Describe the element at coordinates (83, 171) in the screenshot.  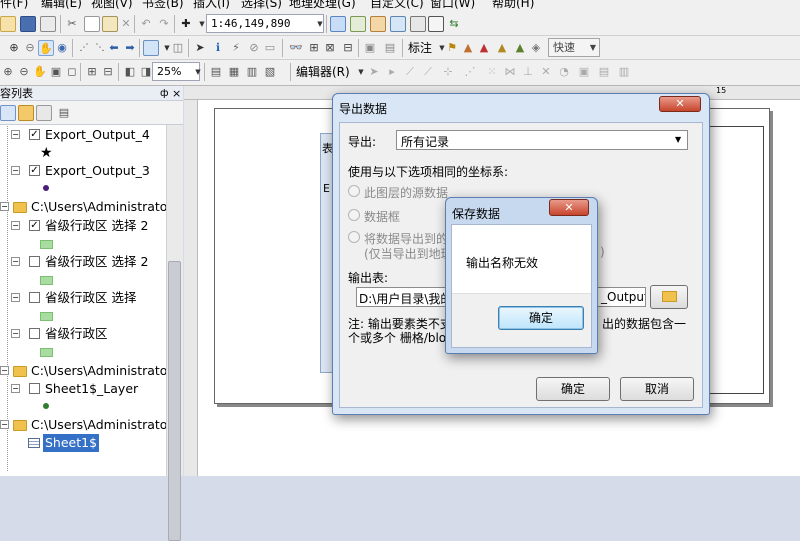
I see `layer-export-output-3: − ✓ Export_Output_3` at that location.